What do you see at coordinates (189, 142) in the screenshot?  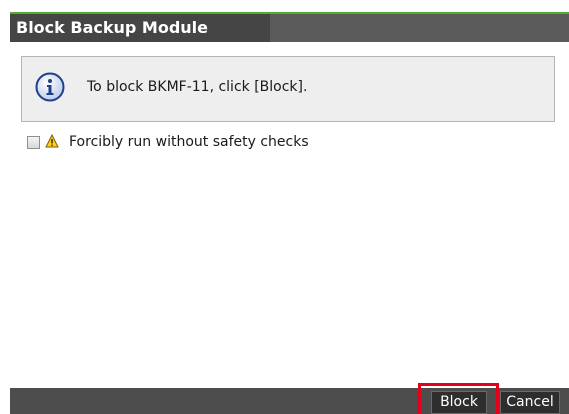 I see `force-run-label: Forcibly run without safety checks` at bounding box center [189, 142].